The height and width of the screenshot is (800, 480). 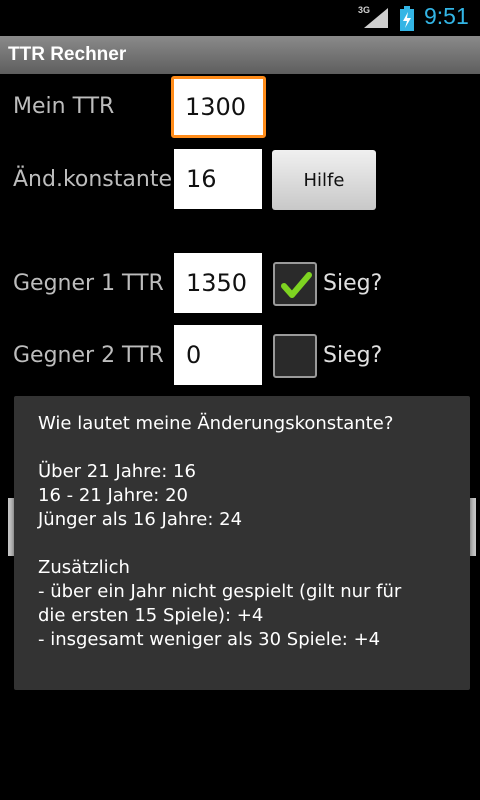 I want to click on app-title: TTR Rechner, so click(x=67, y=54).